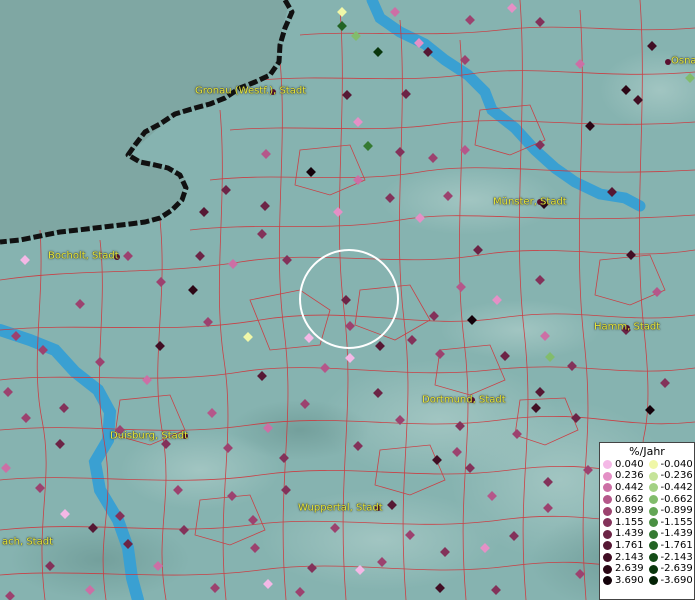 The height and width of the screenshot is (600, 695). Describe the element at coordinates (676, 499) in the screenshot. I see `legend-value: -0.662` at that location.